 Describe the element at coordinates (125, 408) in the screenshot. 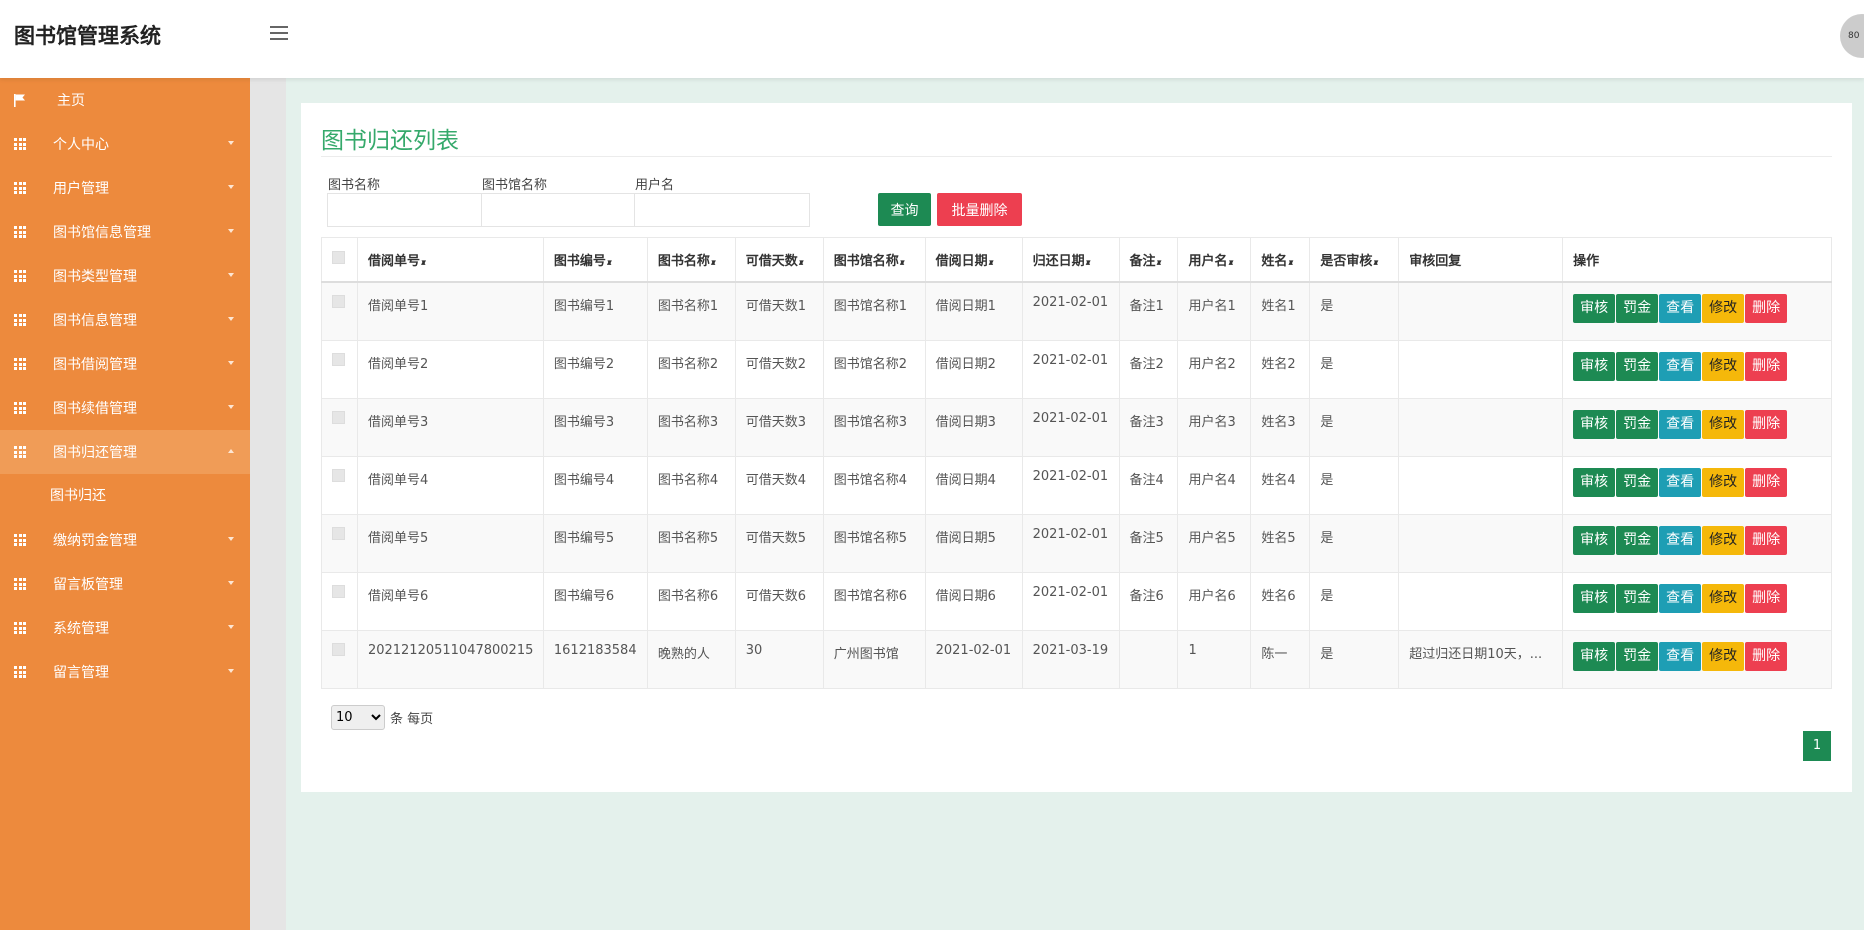

I see `sidebar-item: 图书续借管理` at that location.